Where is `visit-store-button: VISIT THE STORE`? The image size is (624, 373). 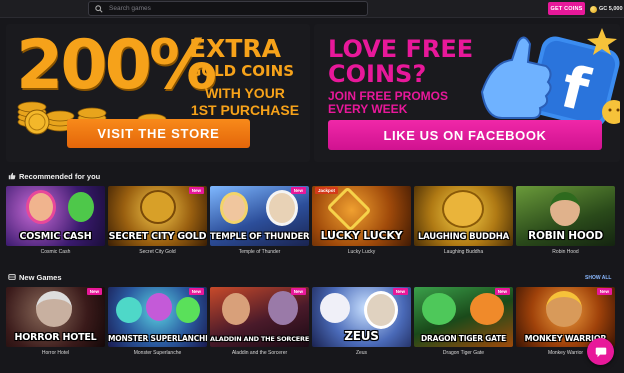
visit-store-button: VISIT THE STORE is located at coordinates (158, 133).